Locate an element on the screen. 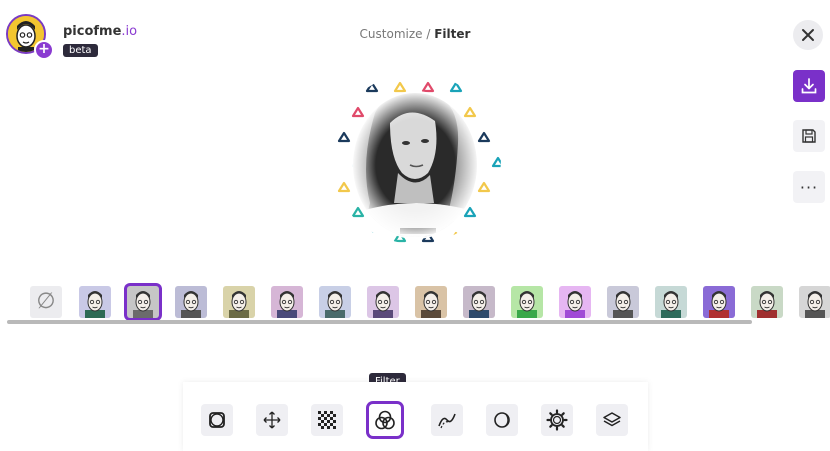  checker-icon is located at coordinates (327, 420).